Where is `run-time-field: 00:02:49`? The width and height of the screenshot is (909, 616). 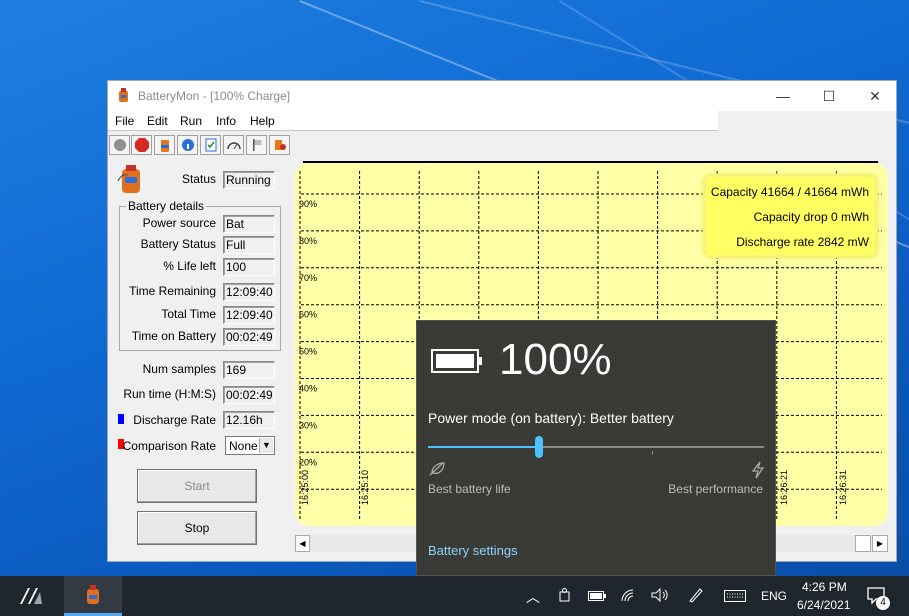
run-time-field: 00:02:49 is located at coordinates (249, 395).